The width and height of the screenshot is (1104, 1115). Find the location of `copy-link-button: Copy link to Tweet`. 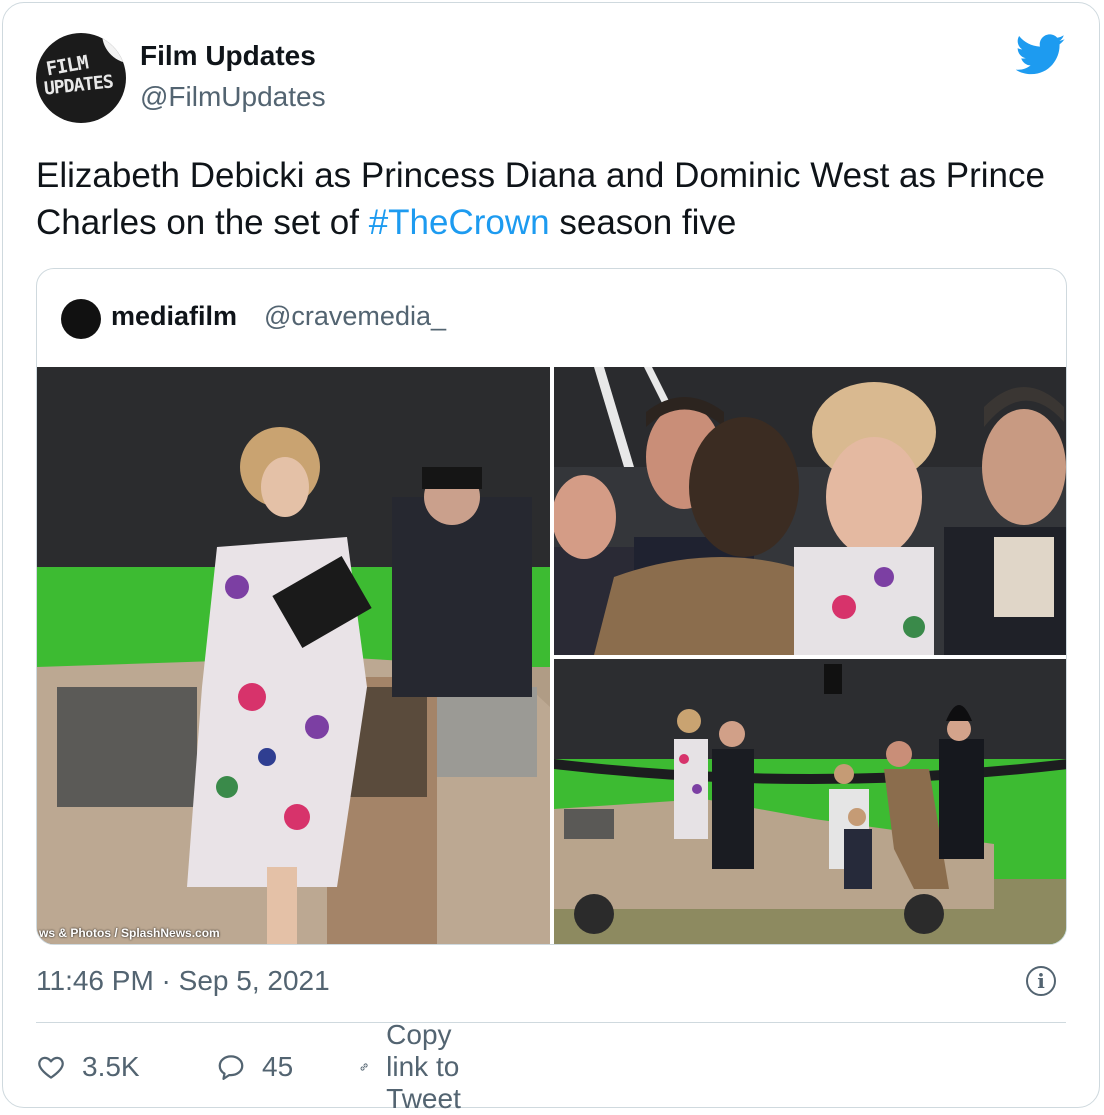

copy-link-button: Copy link to Tweet is located at coordinates (418, 1066).